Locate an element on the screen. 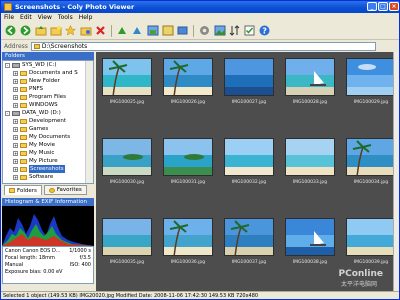 The height and width of the screenshot is (300, 400). tree-item: + New Folder is located at coordinates (48, 81).